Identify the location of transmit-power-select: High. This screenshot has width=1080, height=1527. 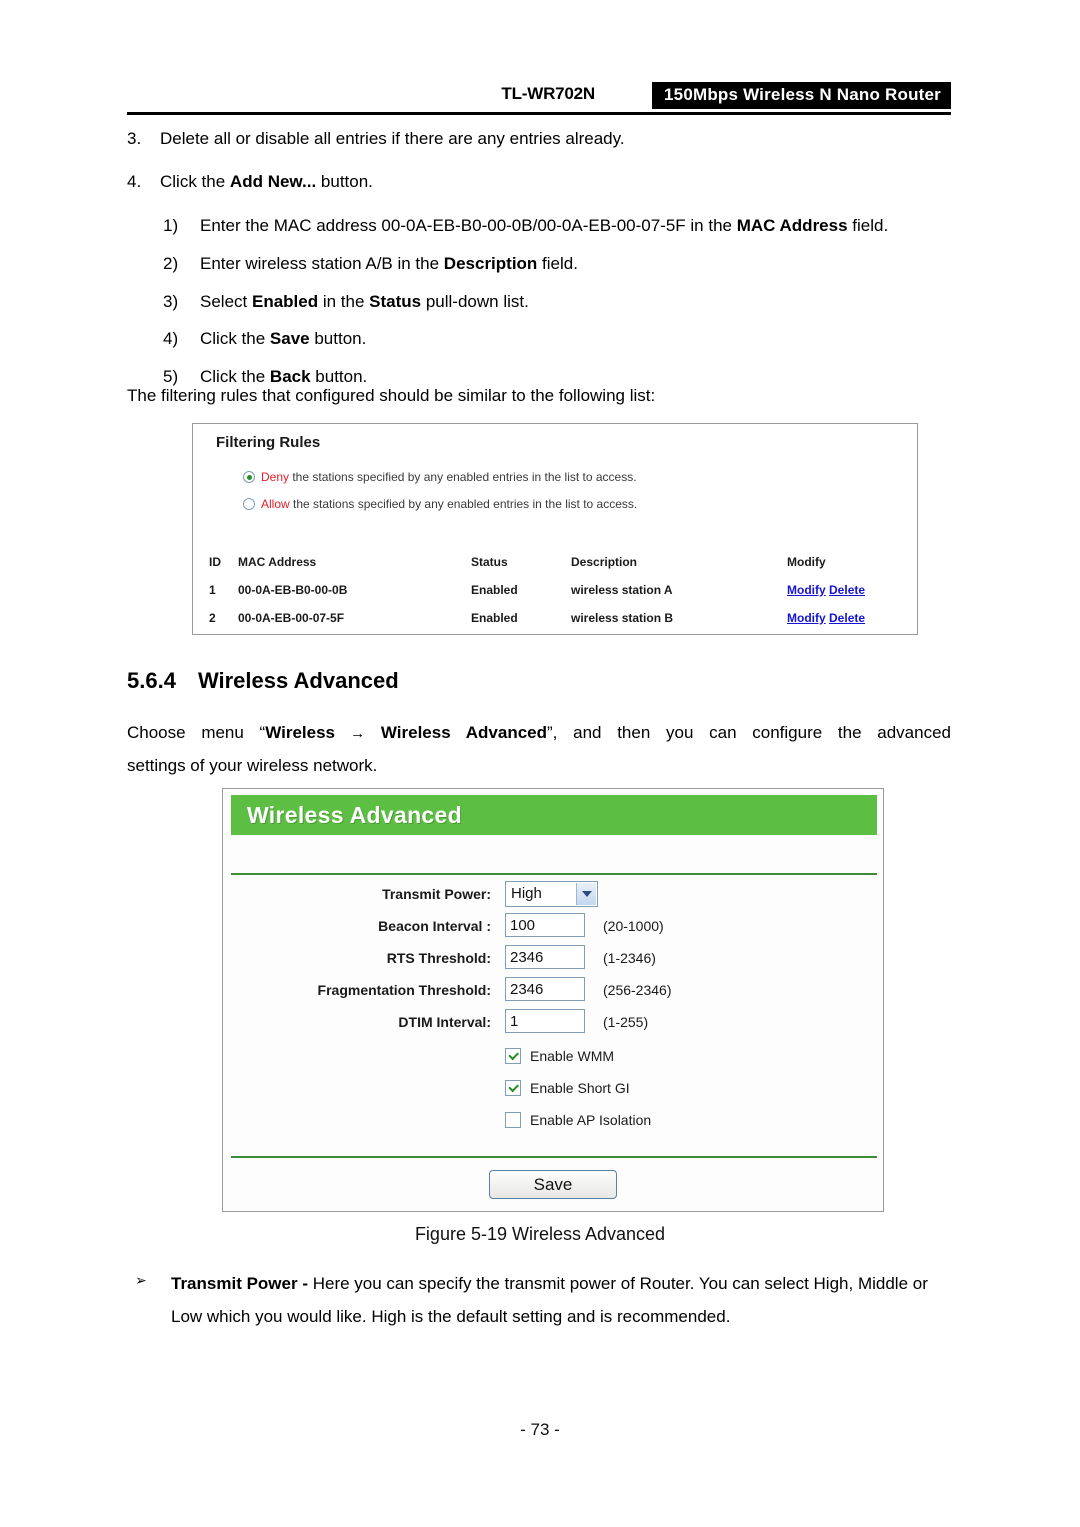
(551, 894).